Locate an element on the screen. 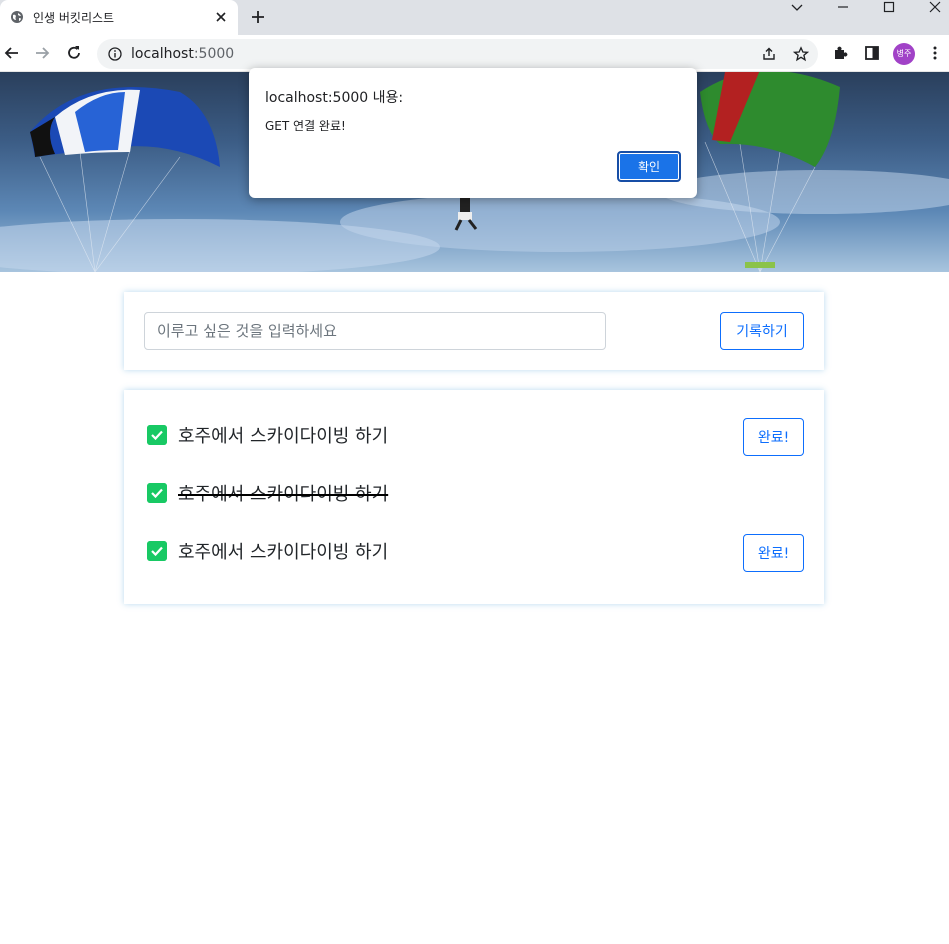 Image resolution: width=949 pixels, height=944 pixels. side-panel-icon is located at coordinates (872, 53).